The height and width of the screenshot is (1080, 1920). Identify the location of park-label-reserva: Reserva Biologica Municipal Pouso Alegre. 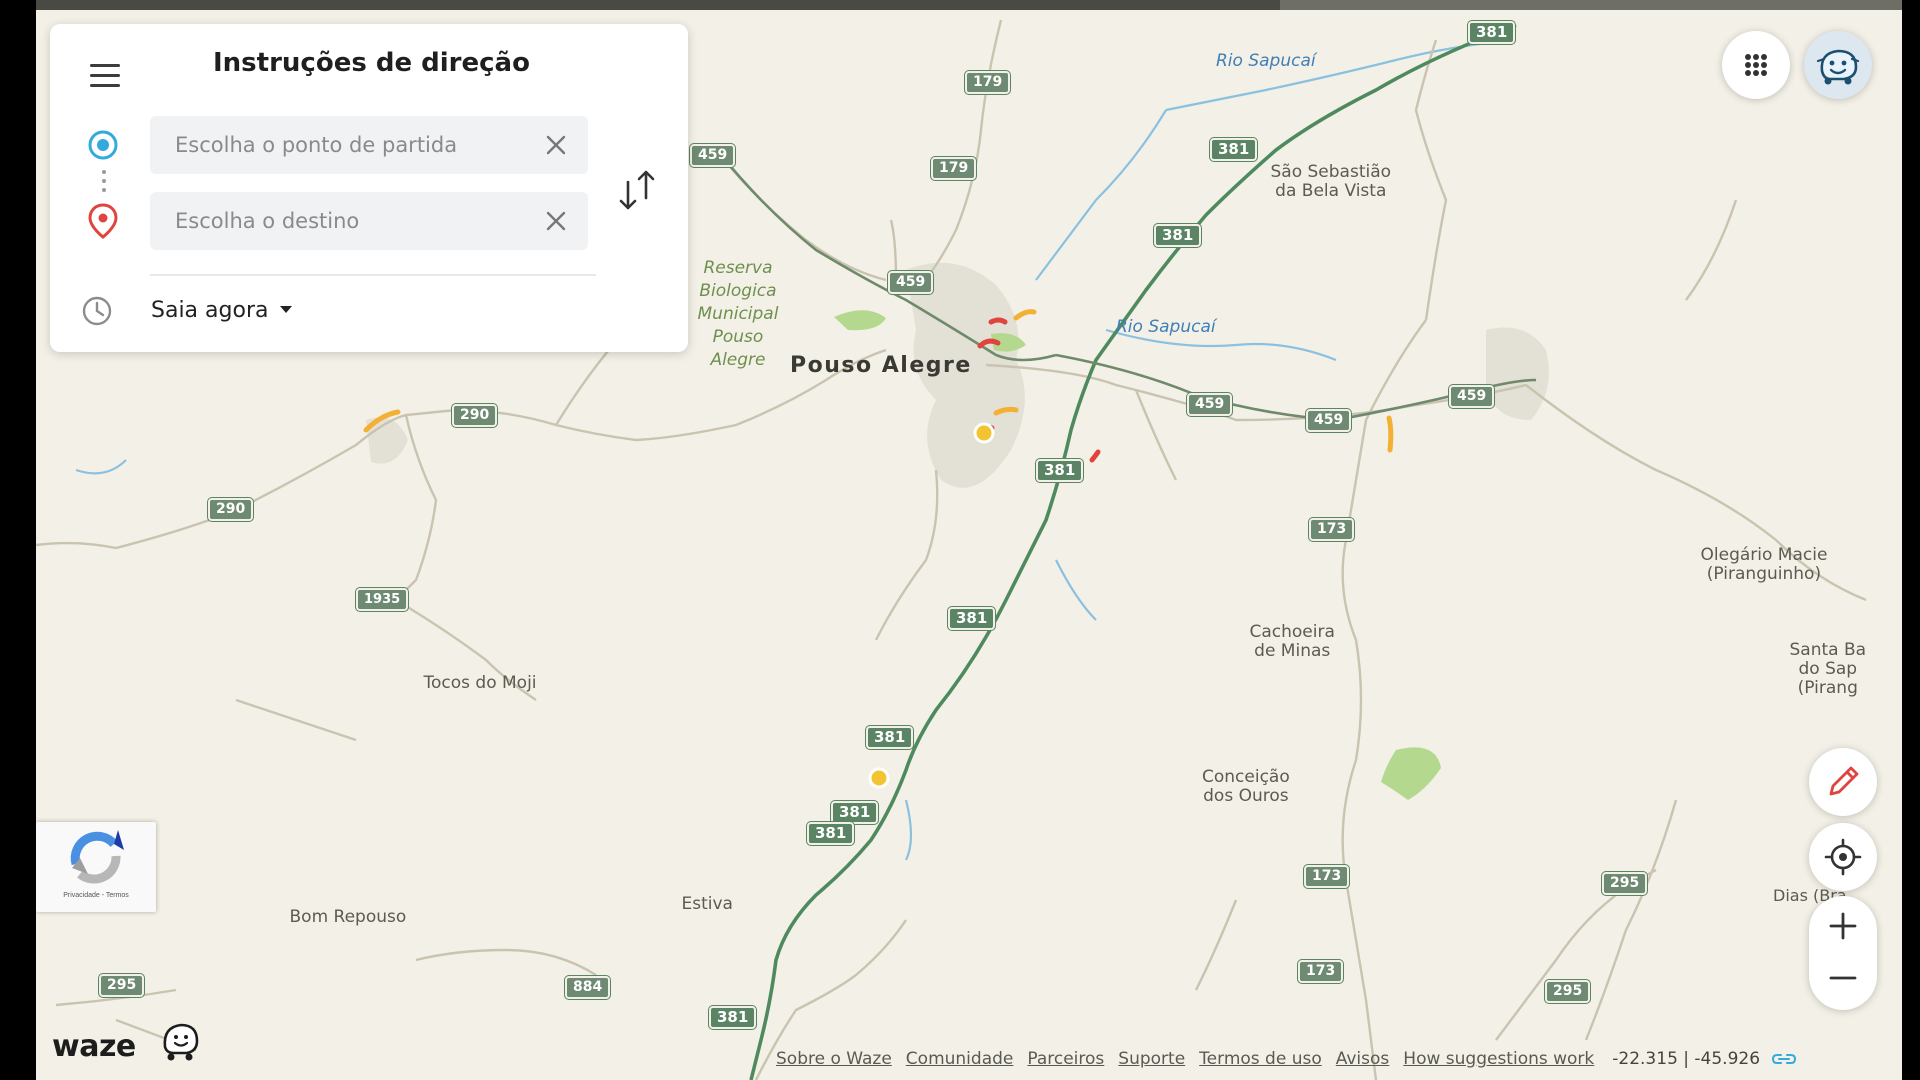
(738, 314).